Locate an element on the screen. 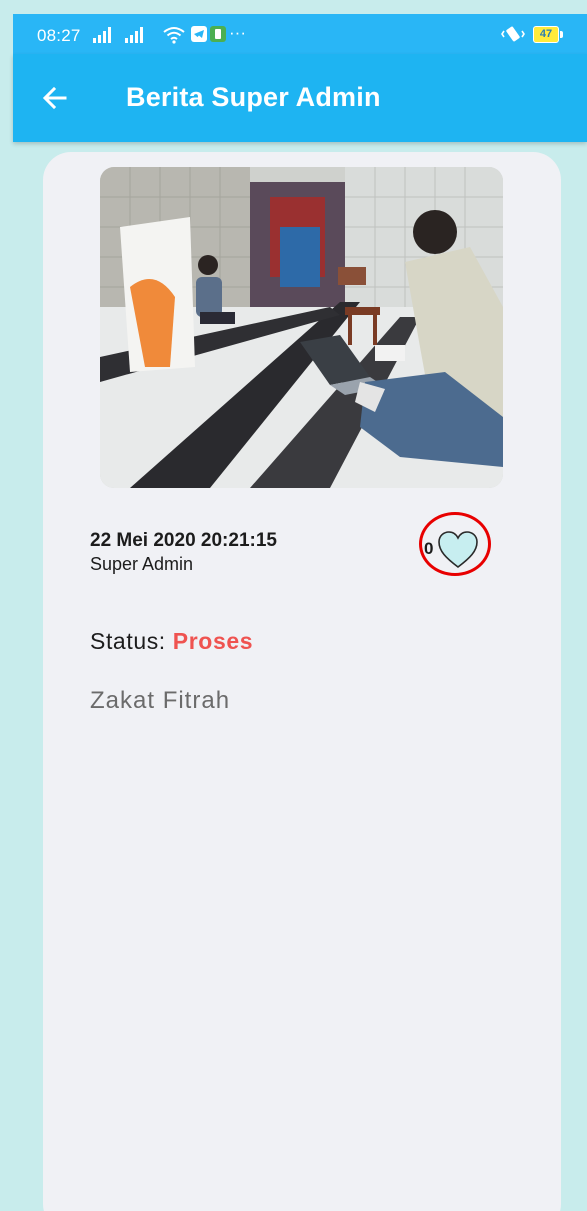  post-date: 22 Mei 2020 20:21:15 is located at coordinates (183, 540).